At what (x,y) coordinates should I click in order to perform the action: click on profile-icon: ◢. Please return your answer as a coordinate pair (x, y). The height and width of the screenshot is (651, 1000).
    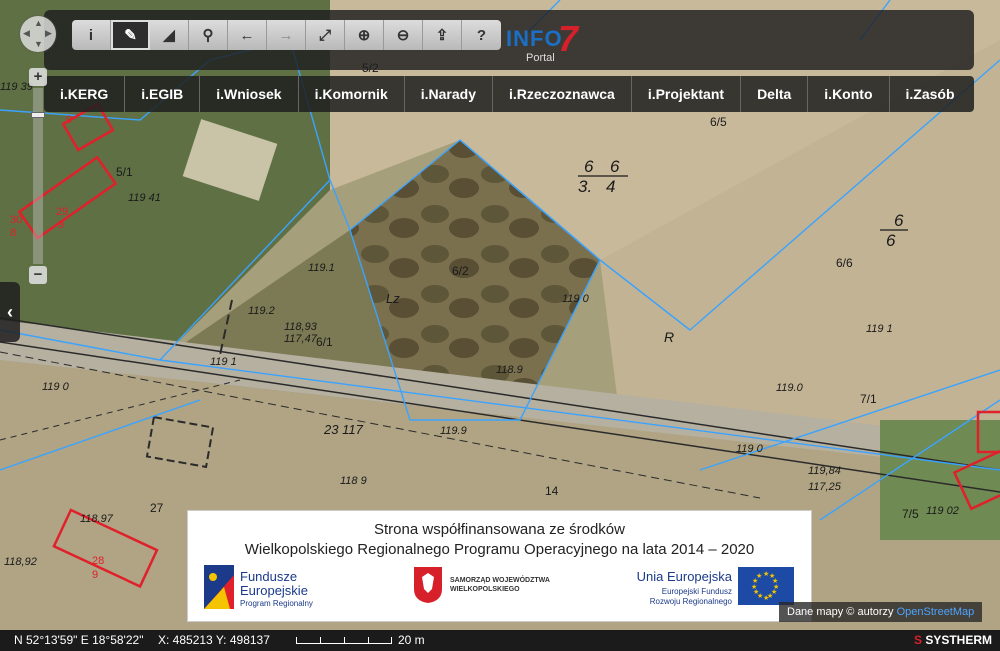
    Looking at the image, I should click on (169, 35).